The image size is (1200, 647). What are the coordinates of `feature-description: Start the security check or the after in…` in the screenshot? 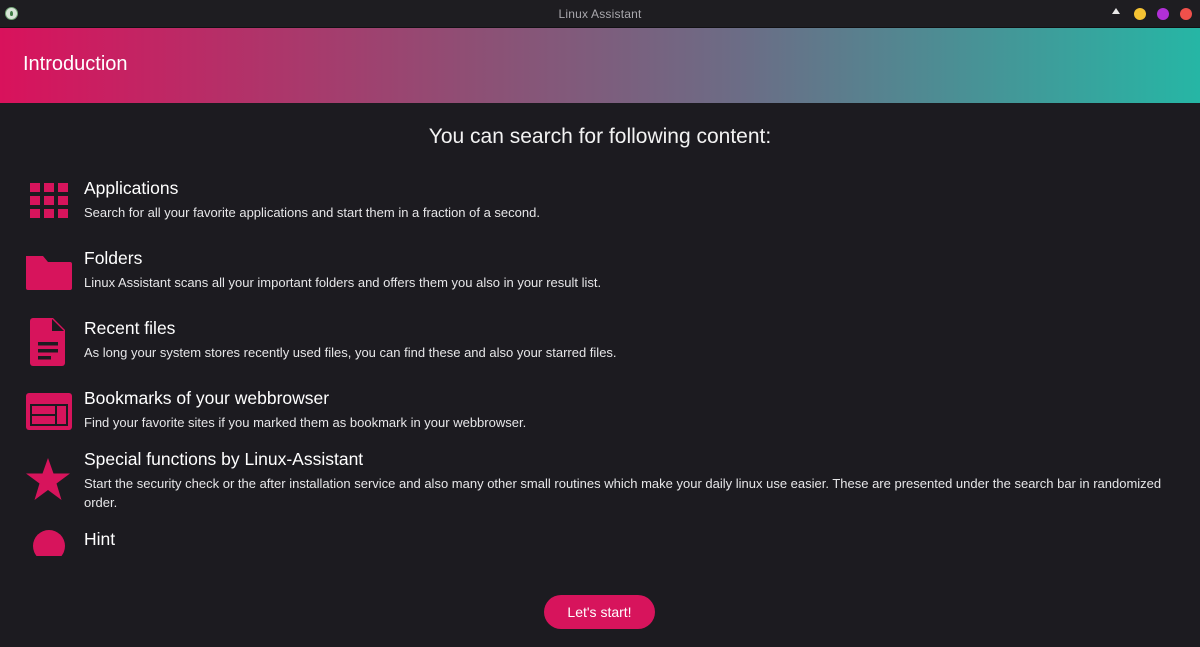 It's located at (623, 493).